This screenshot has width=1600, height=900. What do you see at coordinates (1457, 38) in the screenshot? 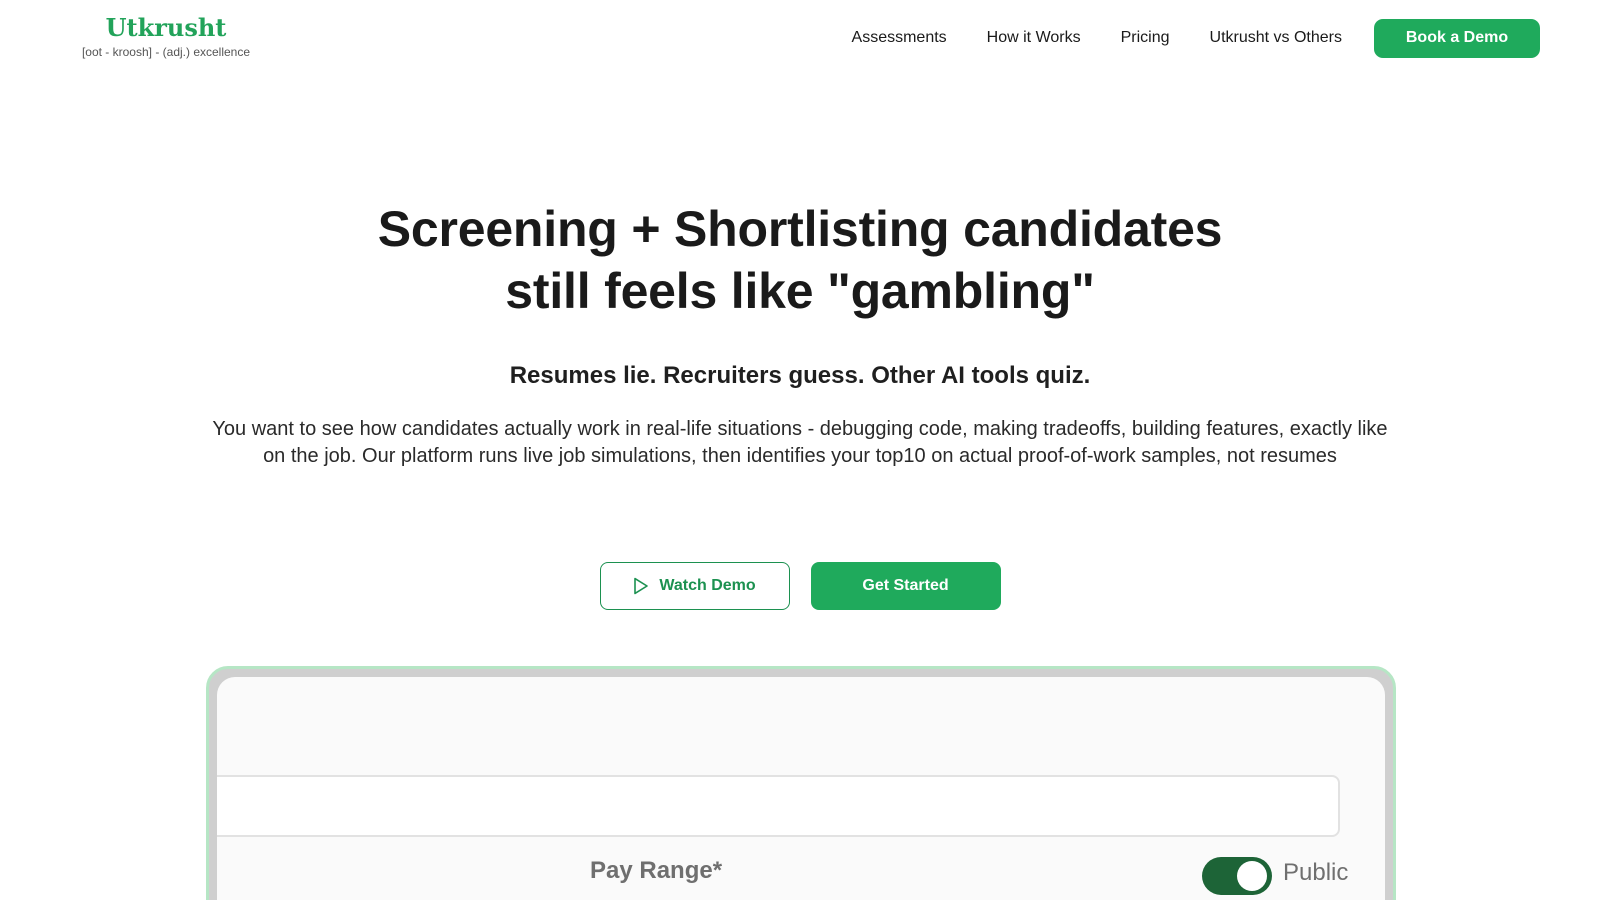
I see `book-demo-button: Book a Demo` at bounding box center [1457, 38].